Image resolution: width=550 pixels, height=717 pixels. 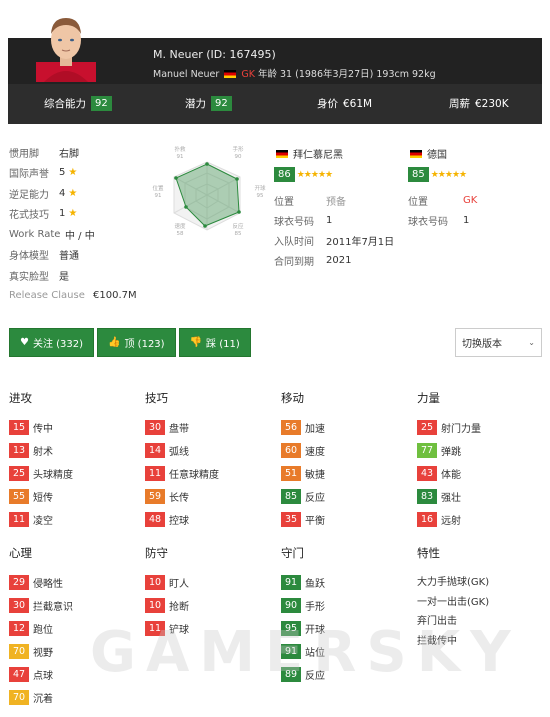 I want to click on stat-row: 35 平衡, so click(x=303, y=519).